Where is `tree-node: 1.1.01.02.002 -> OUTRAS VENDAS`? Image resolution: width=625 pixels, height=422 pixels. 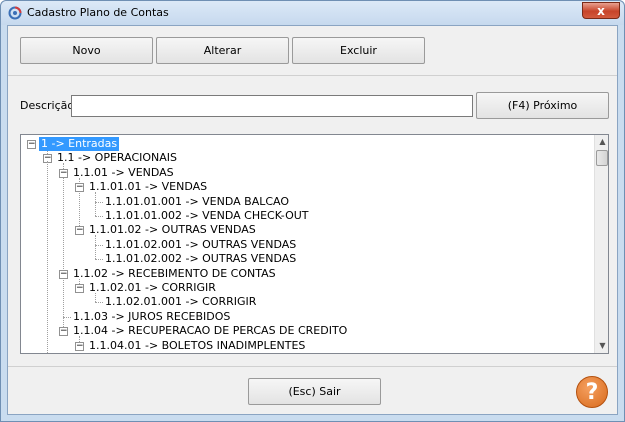
tree-node: 1.1.01.02.002 -> OUTRAS VENDAS is located at coordinates (200, 259).